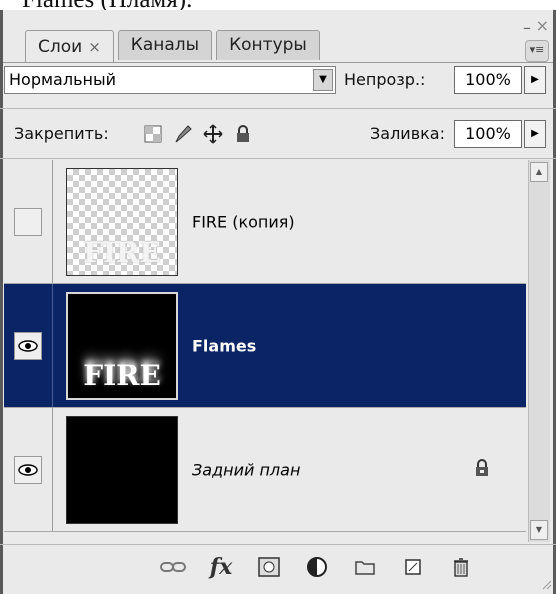  What do you see at coordinates (539, 530) in the screenshot?
I see `scroll-down-button: ▼` at bounding box center [539, 530].